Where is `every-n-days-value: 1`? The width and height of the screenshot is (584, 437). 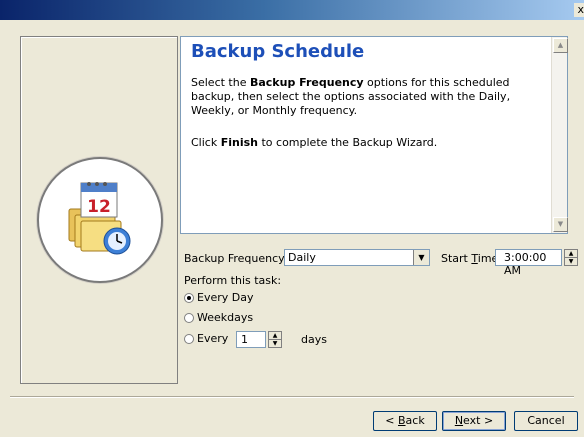
every-n-days-value: 1 is located at coordinates (244, 339).